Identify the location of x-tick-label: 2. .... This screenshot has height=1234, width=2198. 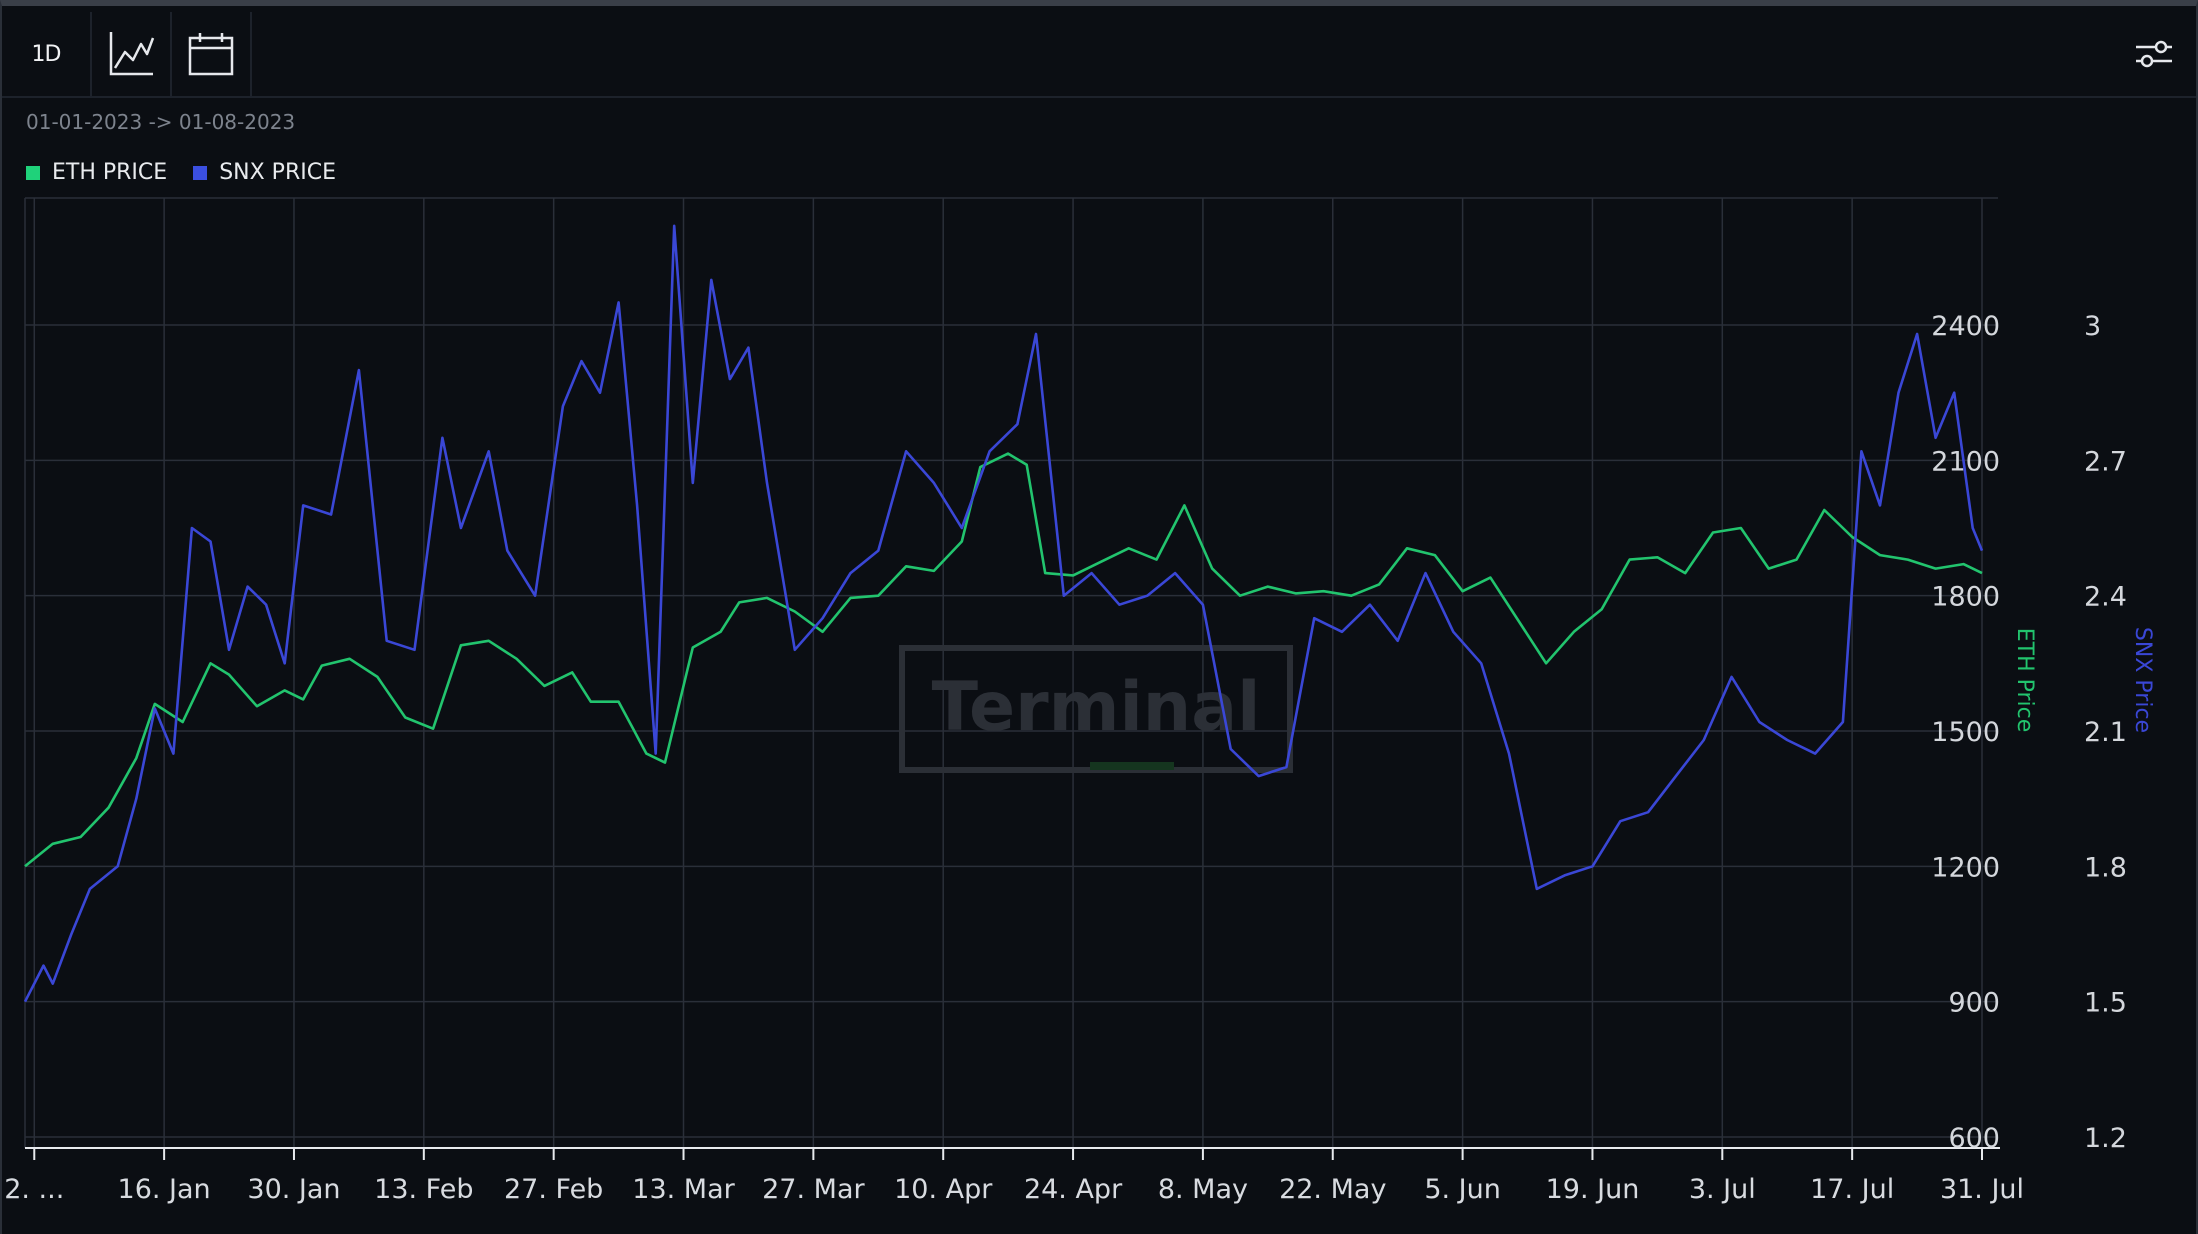
(34, 1189).